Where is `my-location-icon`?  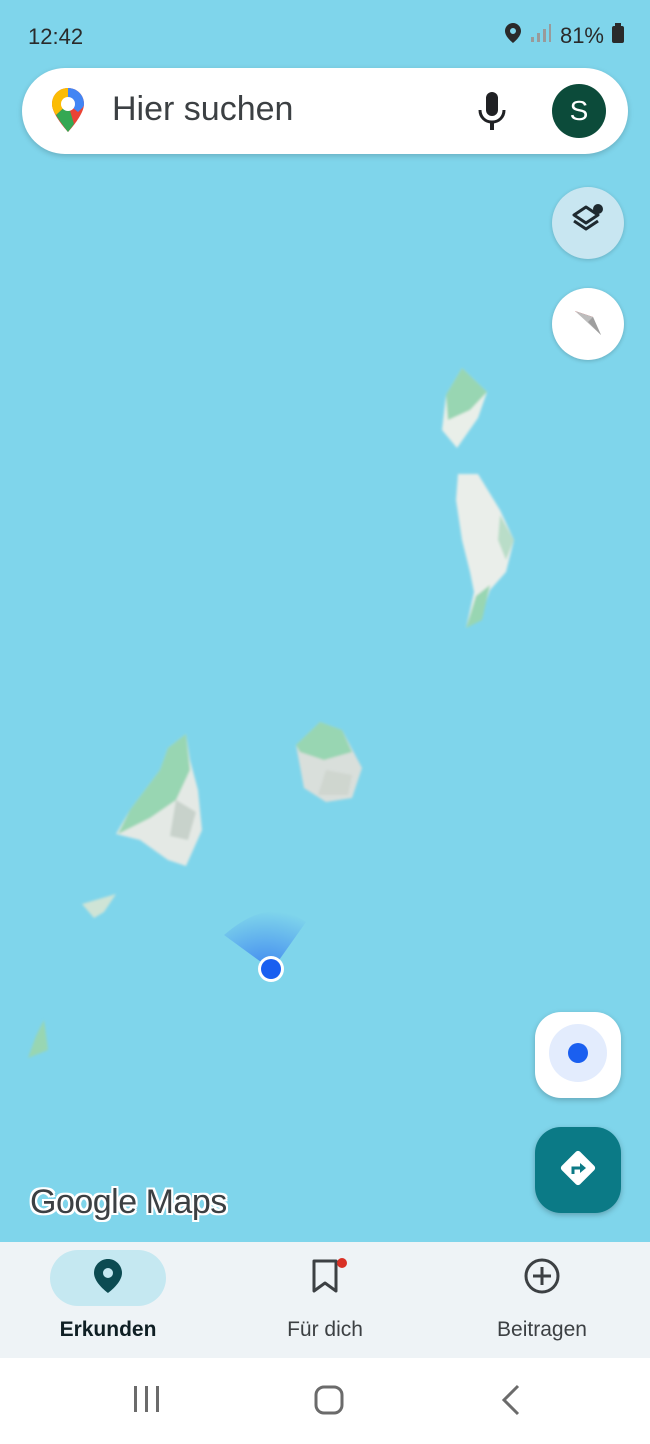
my-location-icon is located at coordinates (578, 1055).